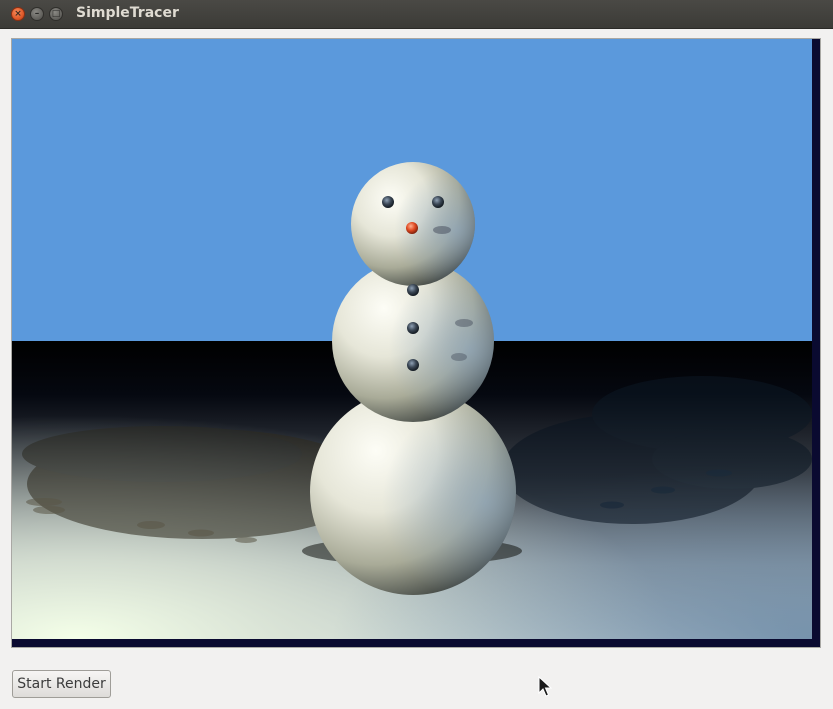  What do you see at coordinates (127, 13) in the screenshot?
I see `window-title: SimpleTracer` at bounding box center [127, 13].